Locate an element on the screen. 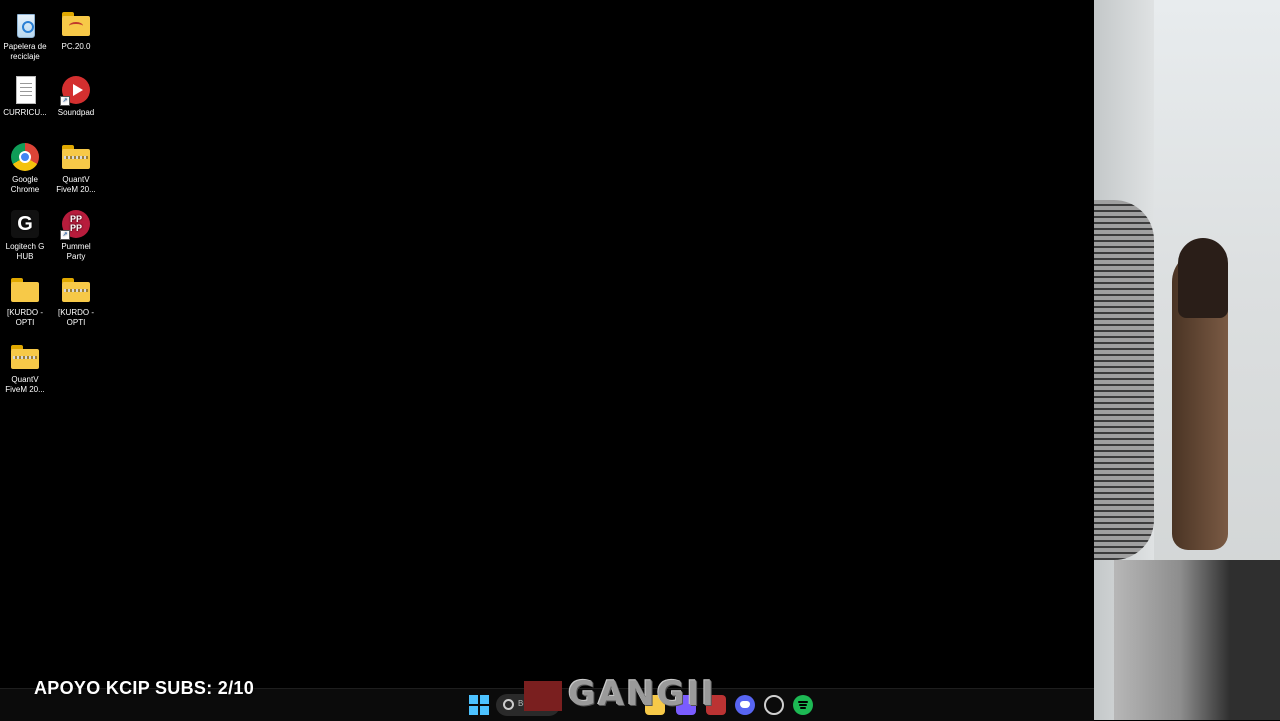 The height and width of the screenshot is (721, 1280). steam-icon is located at coordinates (774, 705).